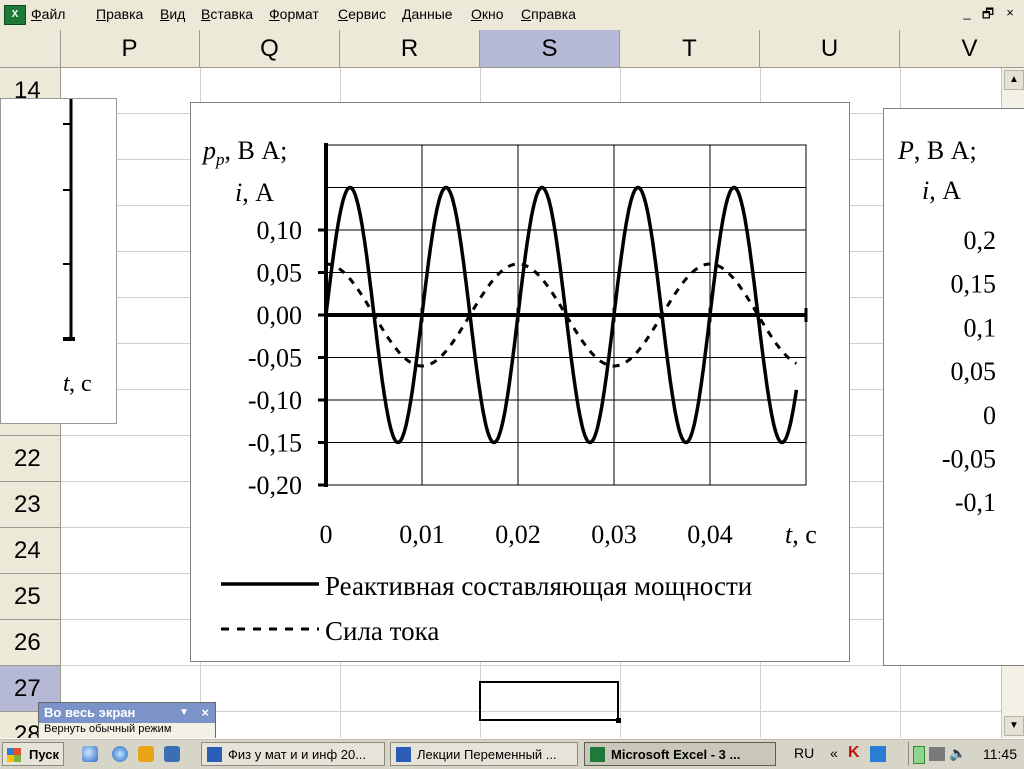 This screenshot has height=769, width=1024. Describe the element at coordinates (362, 14) in the screenshot. I see `menu-tools: Сервис` at that location.